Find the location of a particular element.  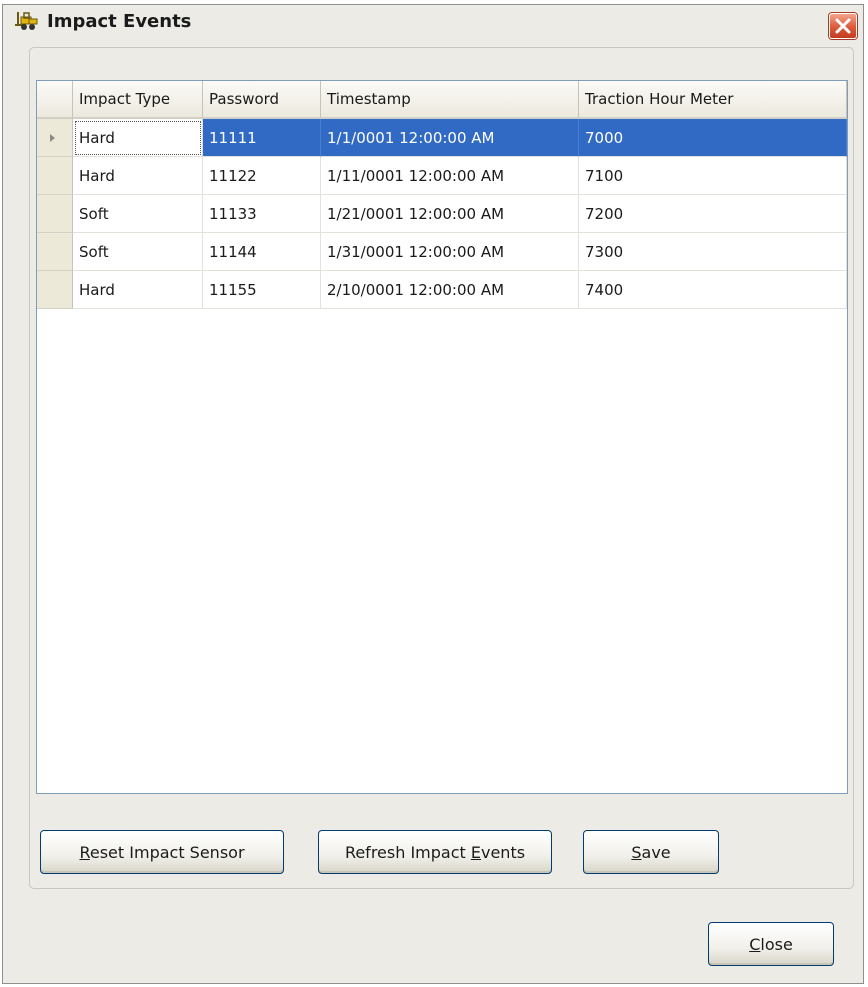

column-header-password: Password is located at coordinates (262, 100).